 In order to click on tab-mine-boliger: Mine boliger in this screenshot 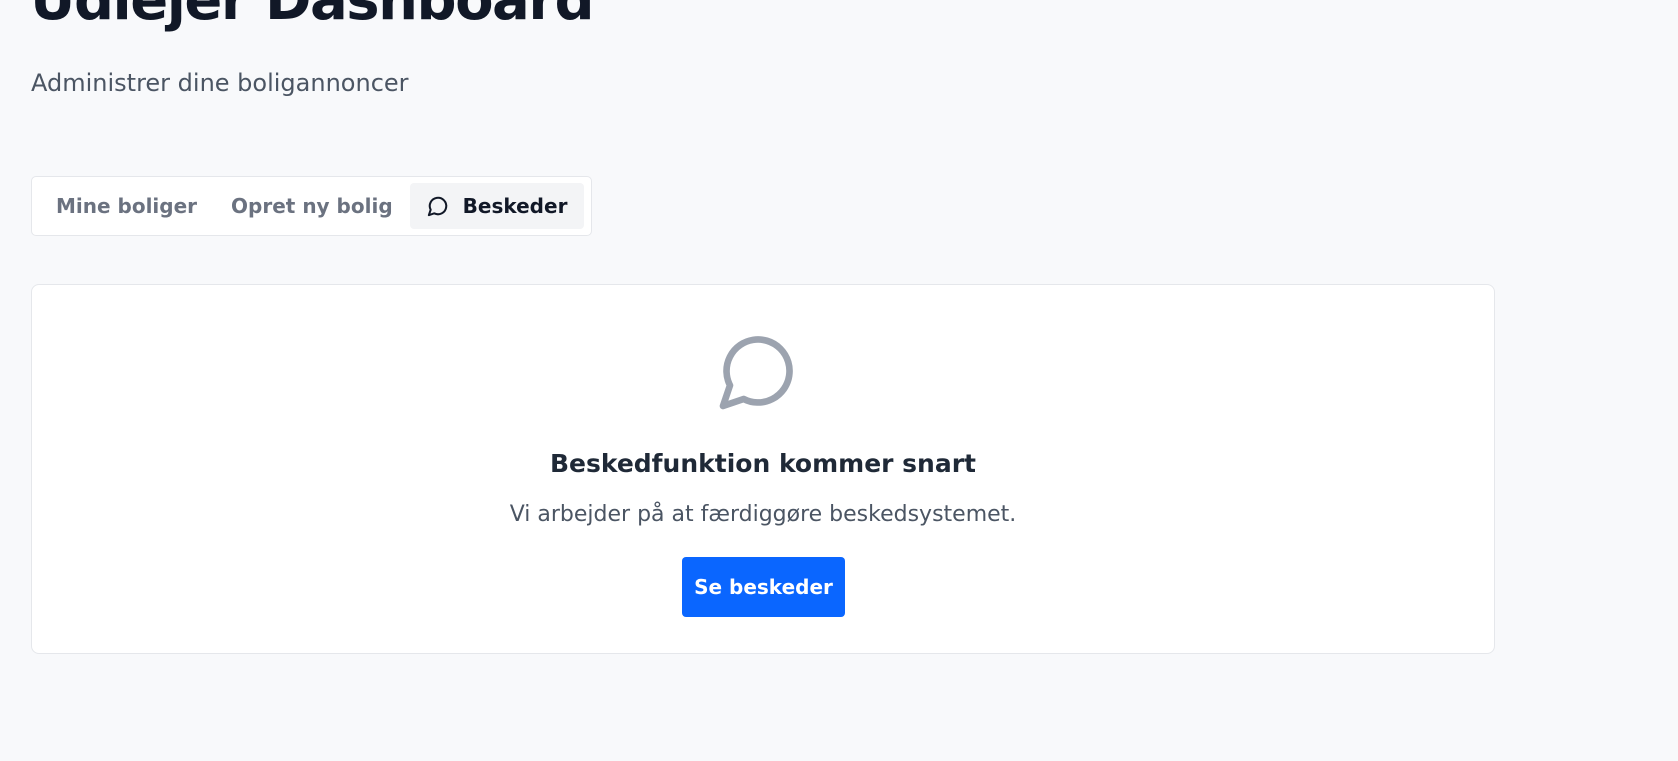, I will do `click(126, 206)`.